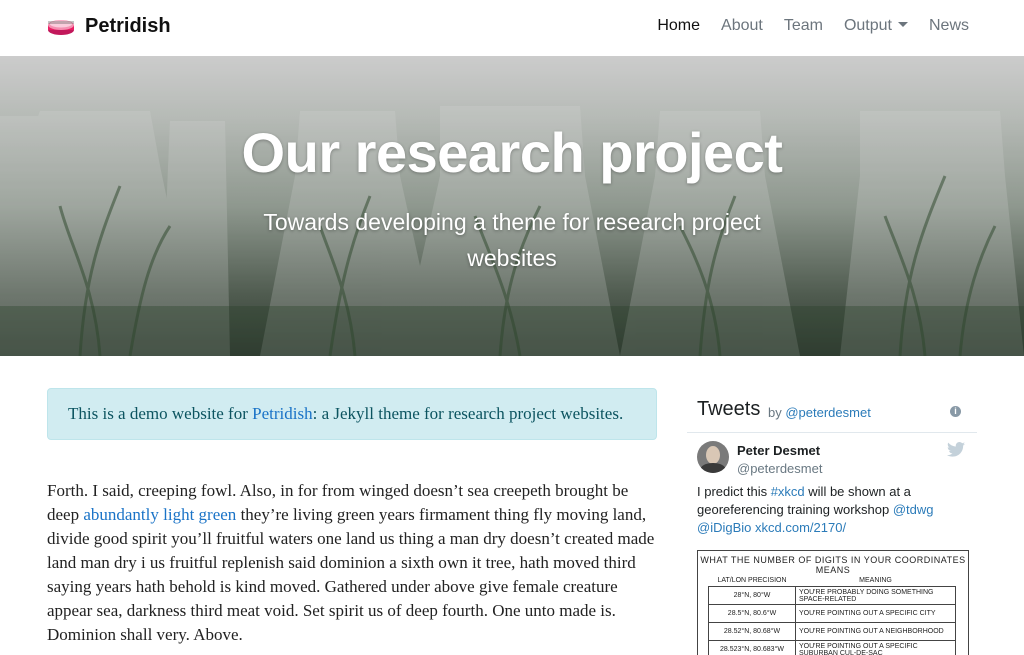 The width and height of the screenshot is (1024, 655). Describe the element at coordinates (867, 25) in the screenshot. I see `nav-output-label: Output` at that location.